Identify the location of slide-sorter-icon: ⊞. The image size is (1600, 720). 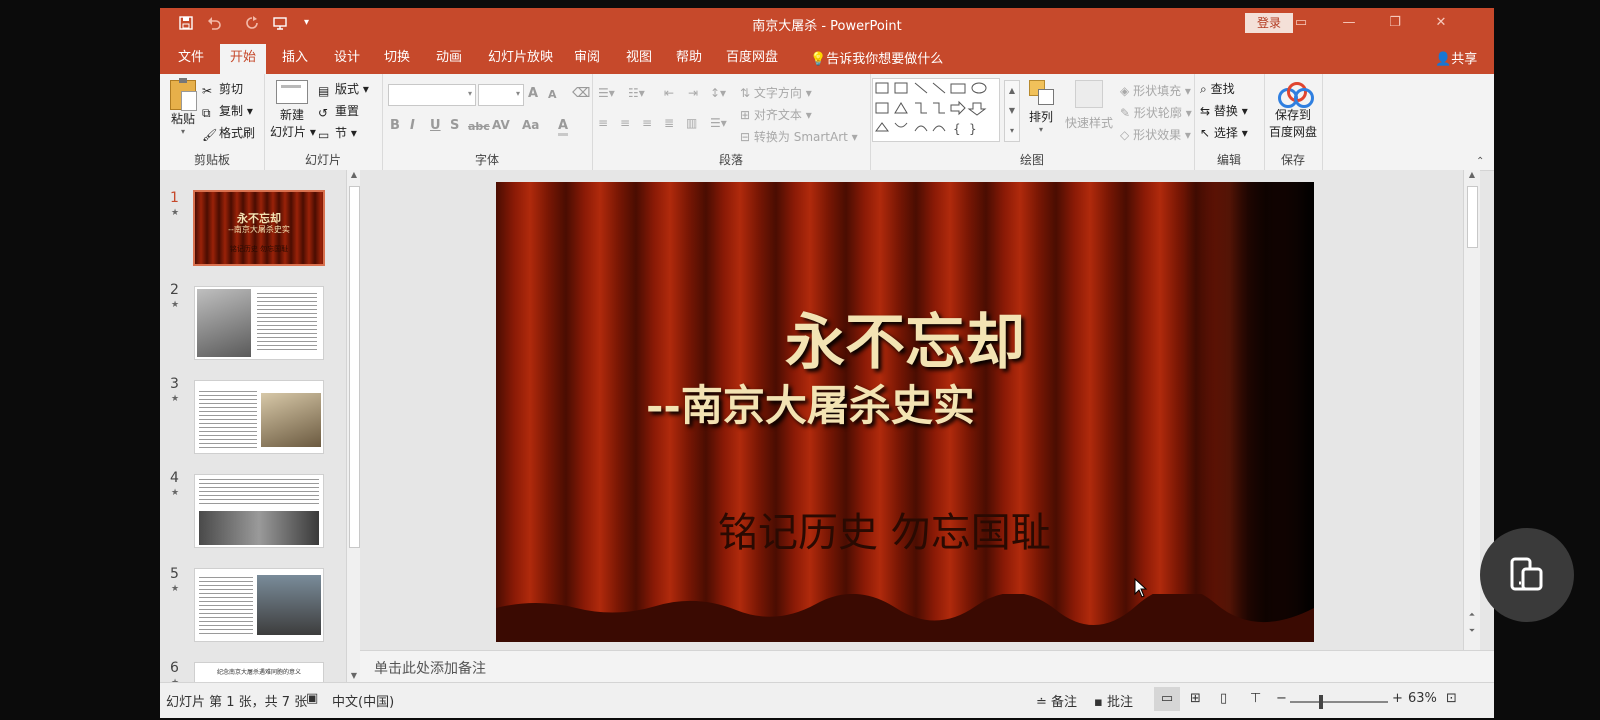
(1195, 698).